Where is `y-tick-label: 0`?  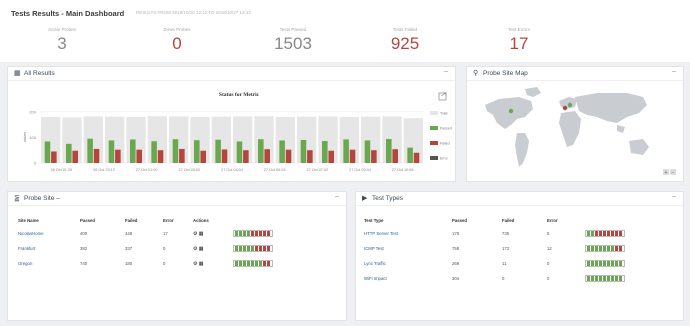
y-tick-label: 0 is located at coordinates (35, 163).